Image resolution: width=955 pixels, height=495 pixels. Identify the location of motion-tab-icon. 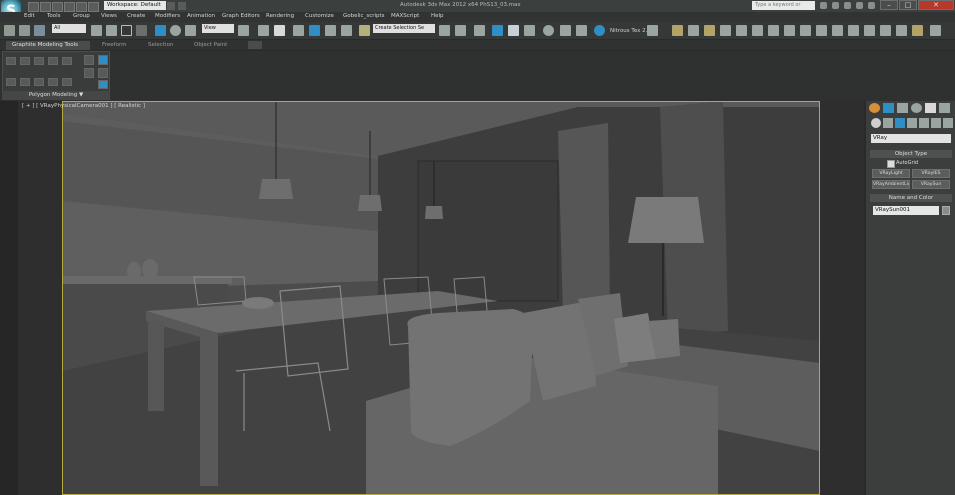
(916, 108).